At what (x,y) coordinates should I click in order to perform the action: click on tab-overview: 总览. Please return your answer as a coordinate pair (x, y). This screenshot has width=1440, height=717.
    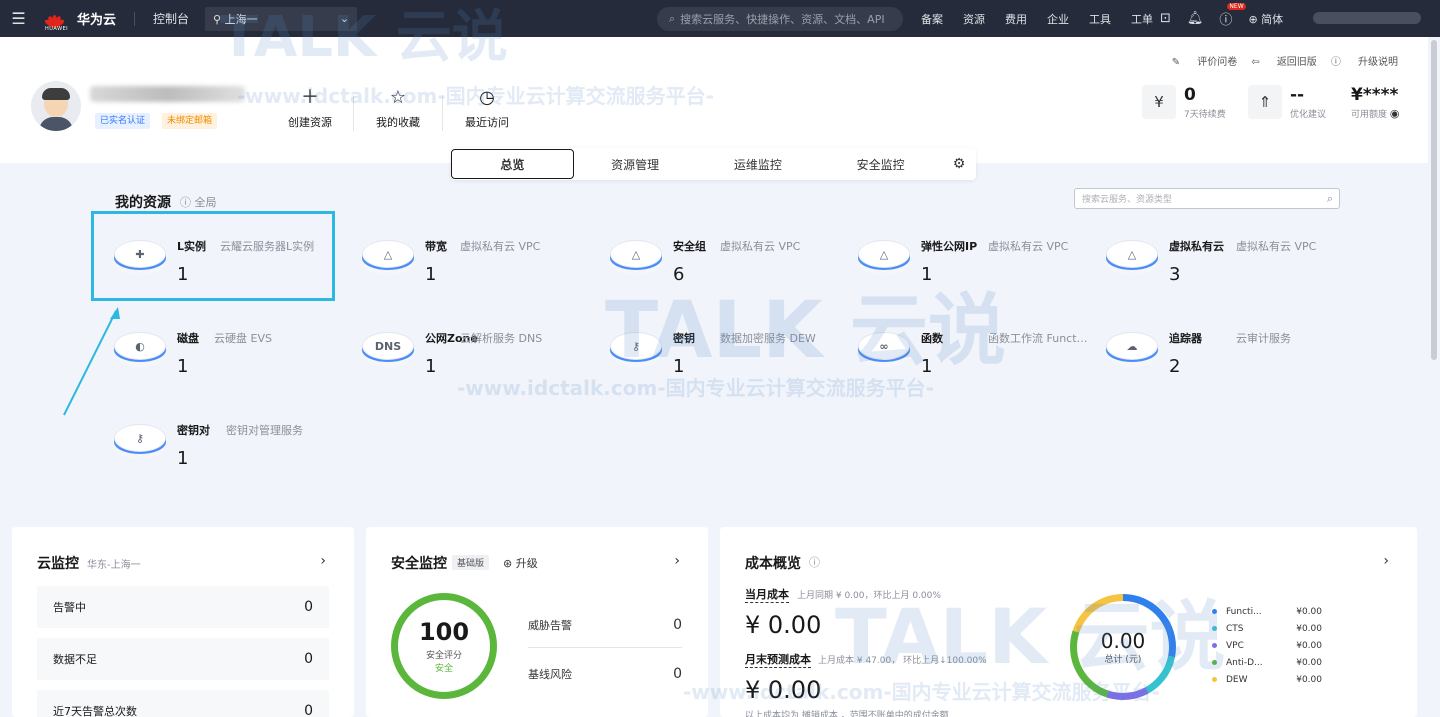
    Looking at the image, I should click on (512, 164).